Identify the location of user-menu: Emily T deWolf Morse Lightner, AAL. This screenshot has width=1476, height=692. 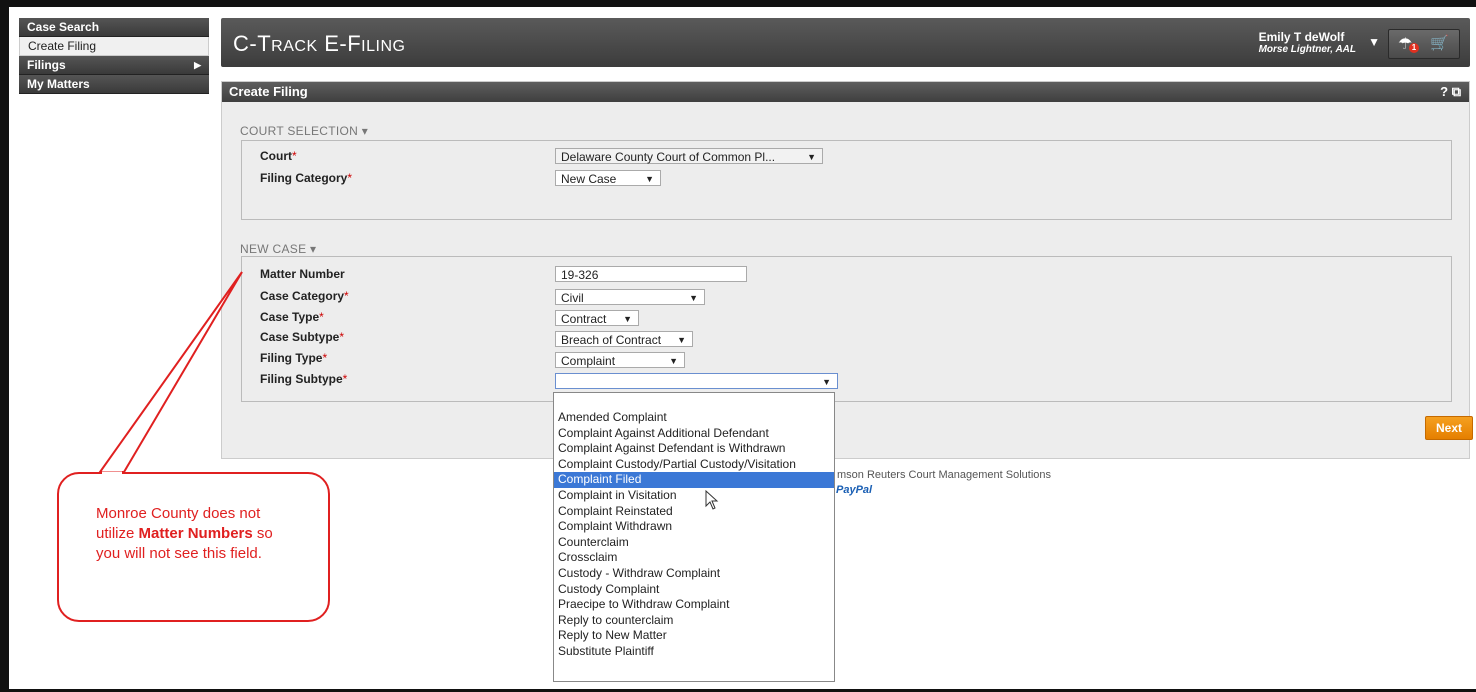
(1307, 42).